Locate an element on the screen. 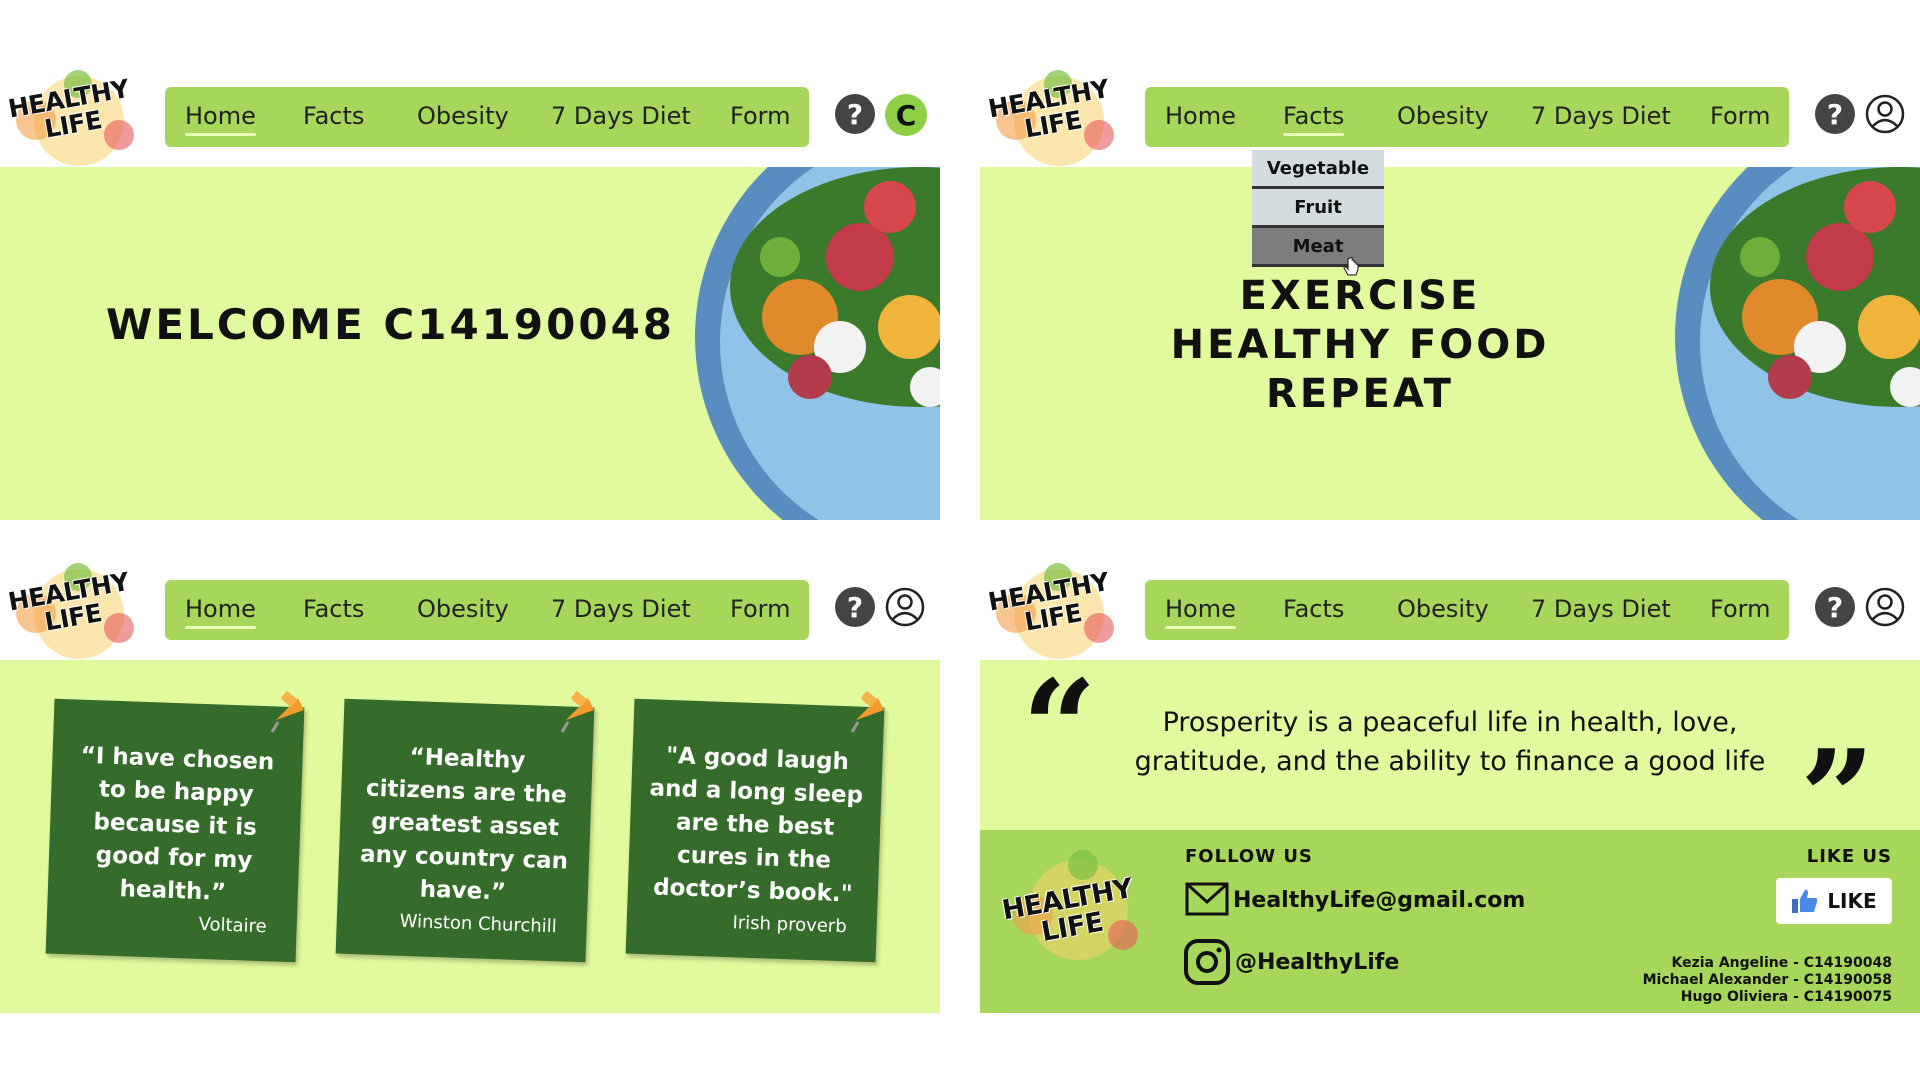 The image size is (1920, 1080). slogan-heading: EXERCISE HEALTHY FOOD REPEAT is located at coordinates (1360, 345).